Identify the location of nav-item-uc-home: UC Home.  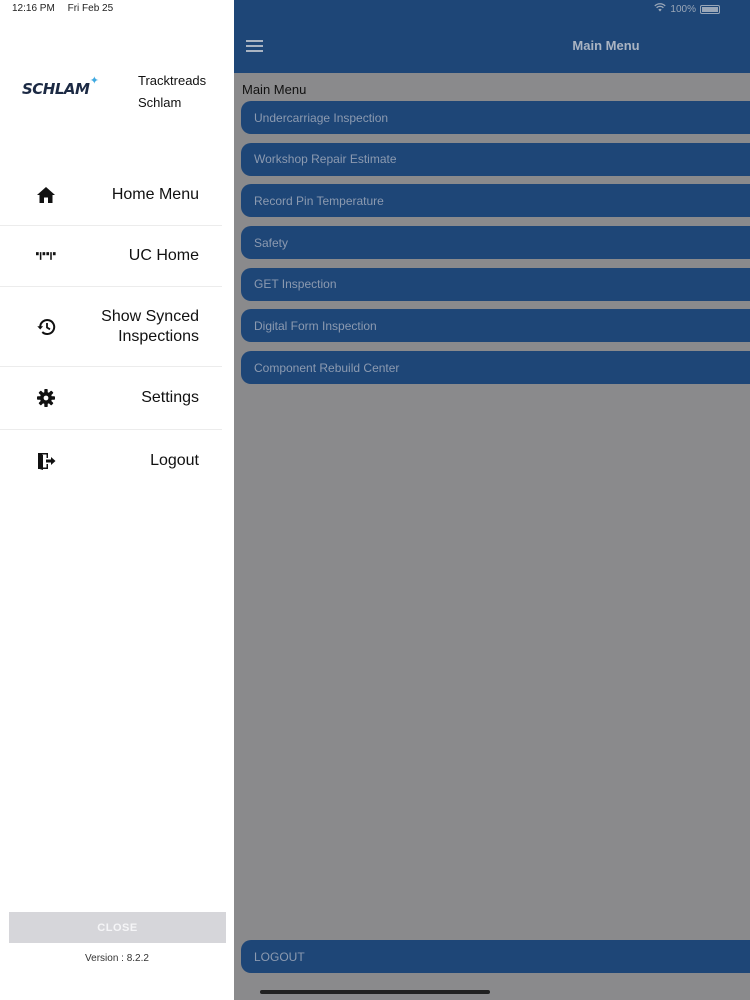
(111, 256).